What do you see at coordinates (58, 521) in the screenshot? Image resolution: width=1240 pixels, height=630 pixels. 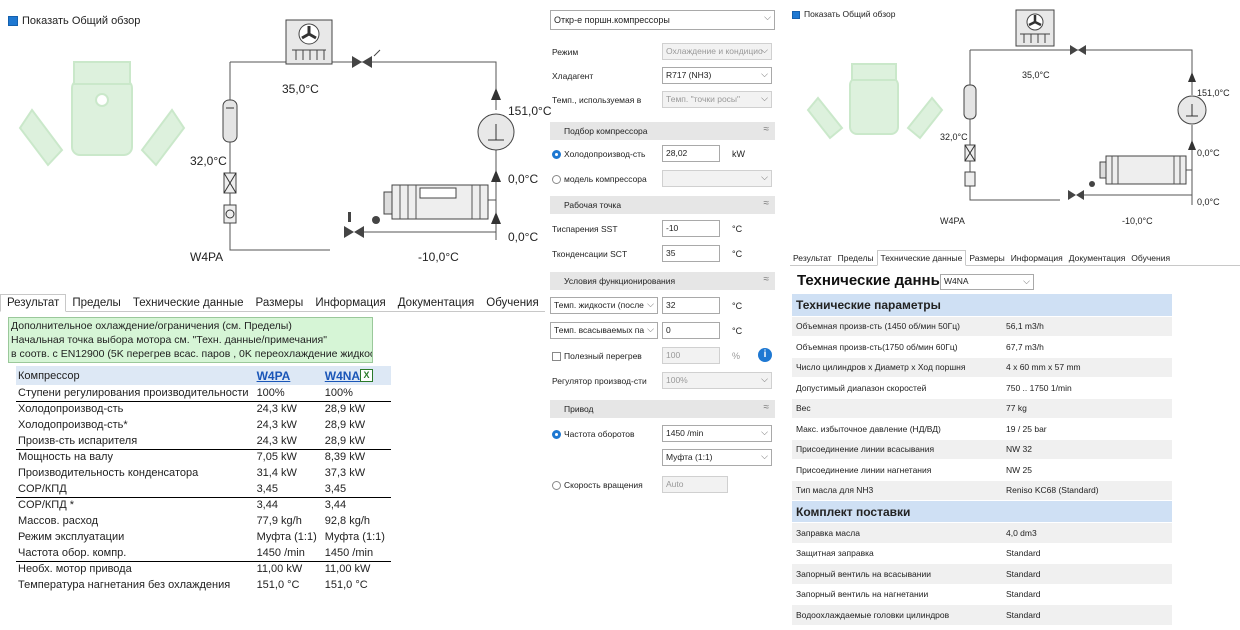 I see `row-label: Массов. расход` at bounding box center [58, 521].